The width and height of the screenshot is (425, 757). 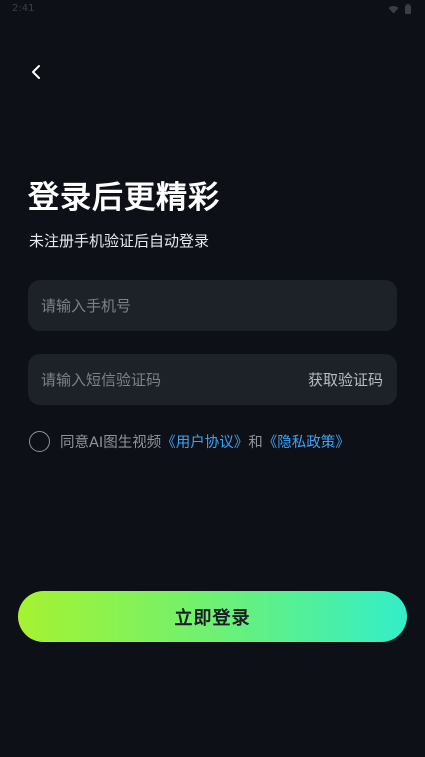 What do you see at coordinates (399, 9) in the screenshot?
I see `status-icons` at bounding box center [399, 9].